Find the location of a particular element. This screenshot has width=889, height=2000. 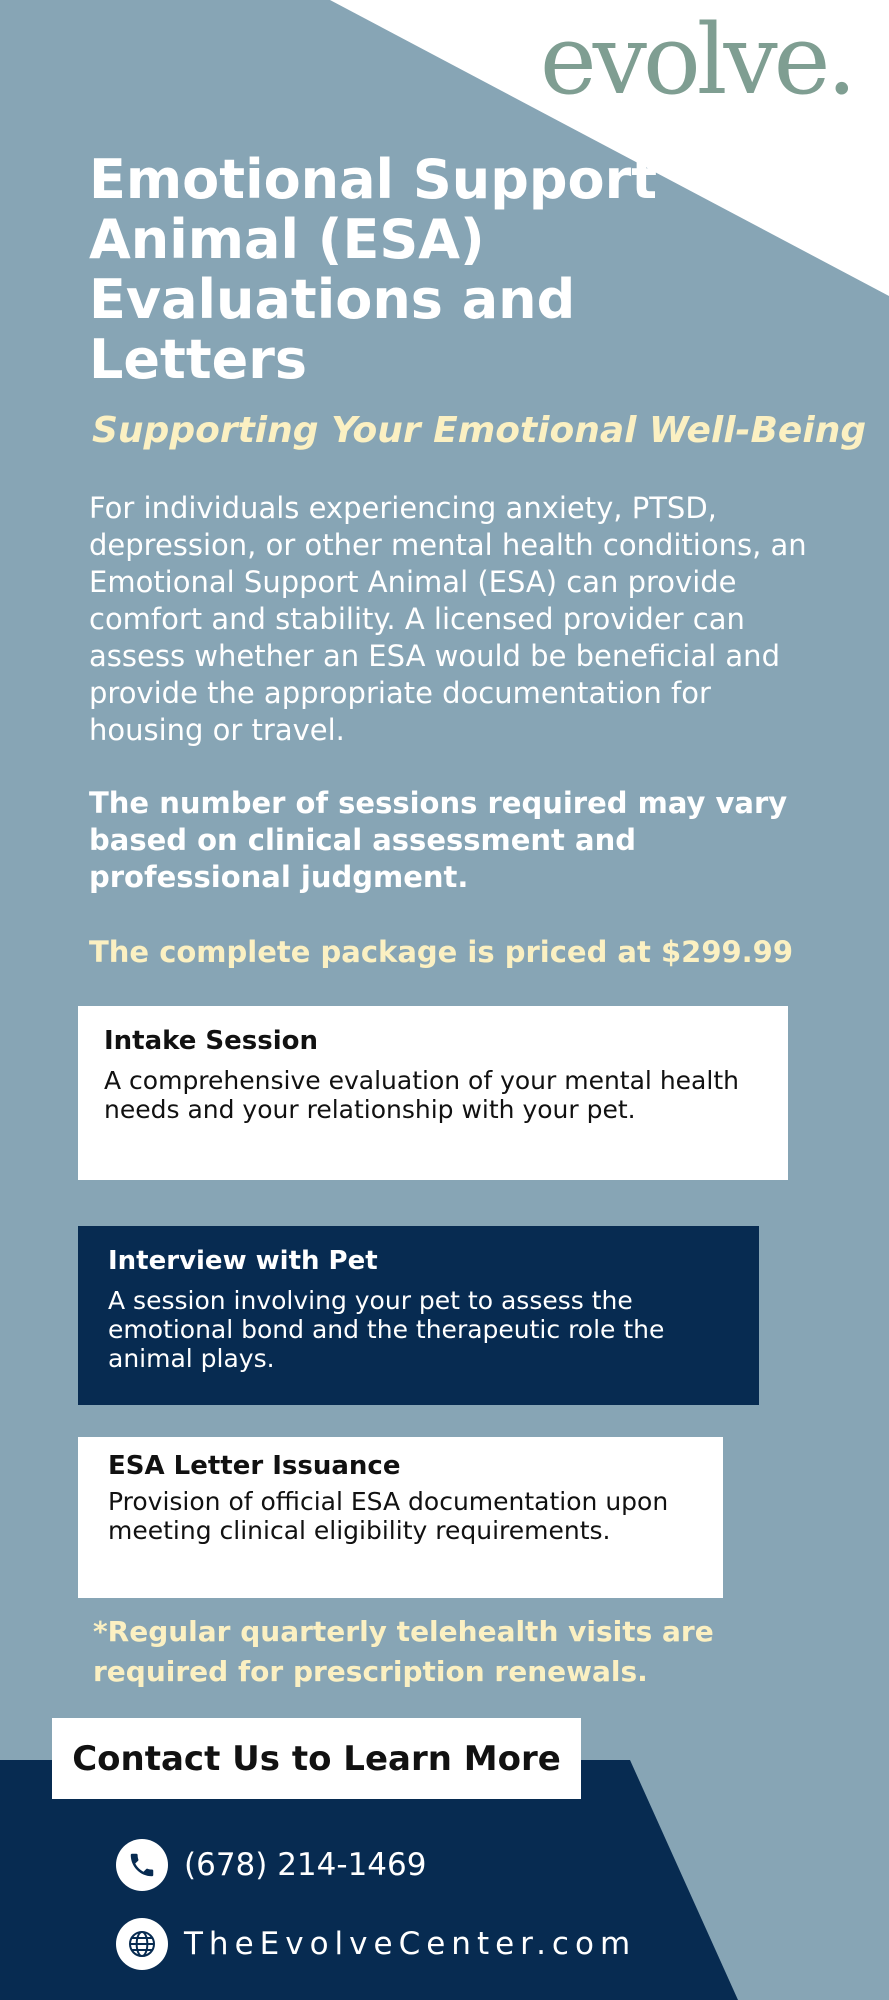

contact-us-button: Contact Us to Learn More is located at coordinates (316, 1758).